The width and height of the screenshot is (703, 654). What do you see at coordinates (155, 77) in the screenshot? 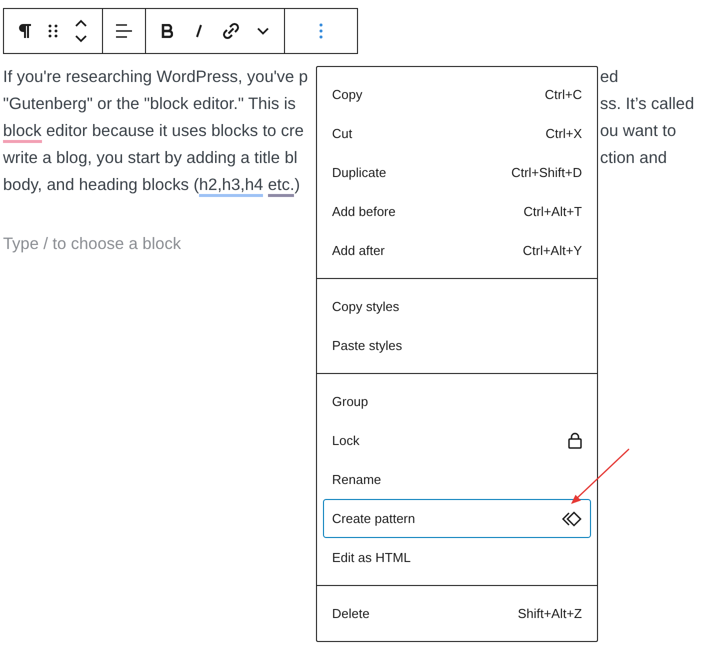
I see `paragraph-text: If you're researching WordPress, you've p` at bounding box center [155, 77].